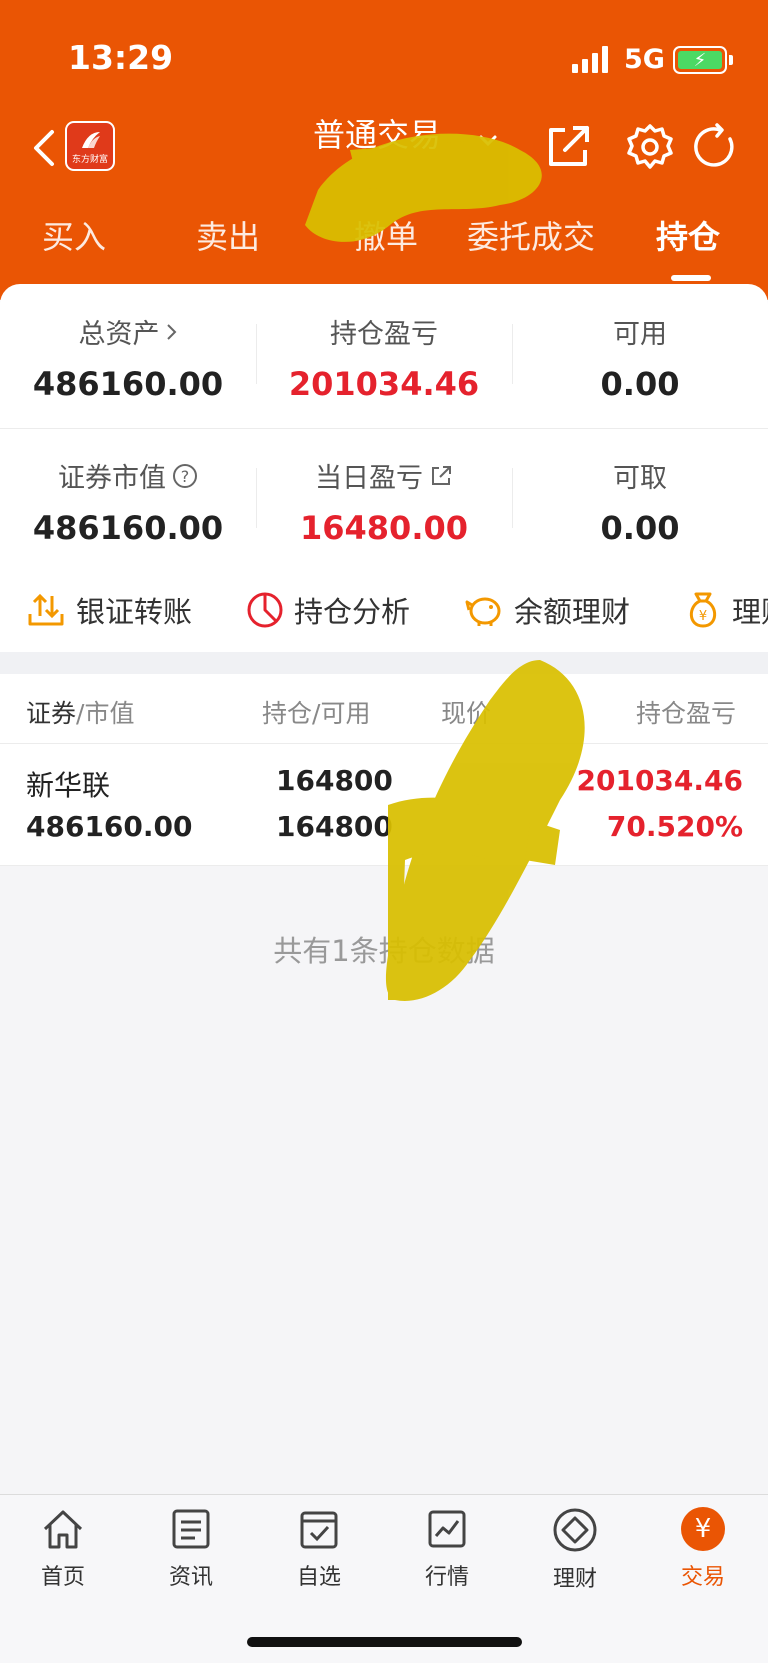  I want to click on withdrawable: 可取 0.00, so click(640, 501).